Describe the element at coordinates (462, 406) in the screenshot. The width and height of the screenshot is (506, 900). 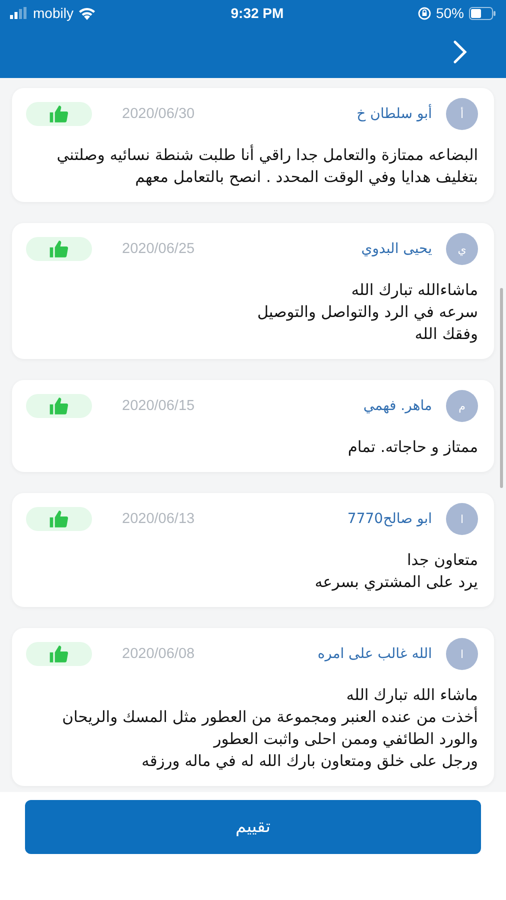
I see `avatar: م` at that location.